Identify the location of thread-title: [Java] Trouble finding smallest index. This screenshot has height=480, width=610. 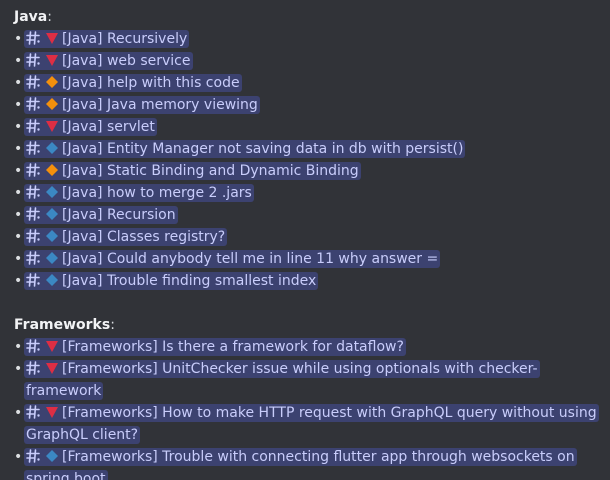
(189, 281).